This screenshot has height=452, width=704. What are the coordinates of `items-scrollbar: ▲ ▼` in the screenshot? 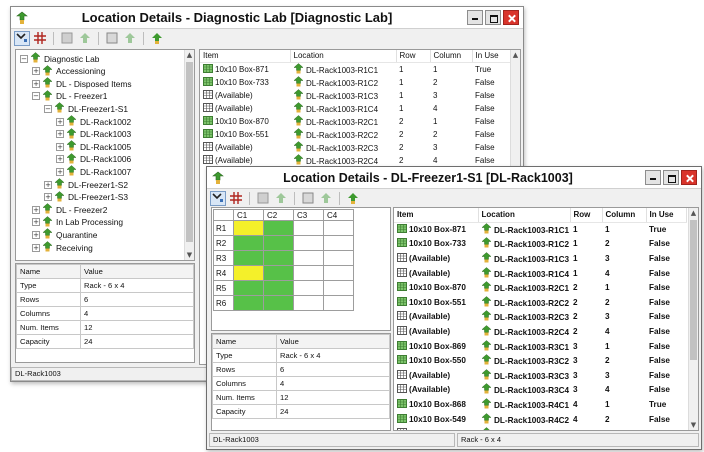 It's located at (693, 319).